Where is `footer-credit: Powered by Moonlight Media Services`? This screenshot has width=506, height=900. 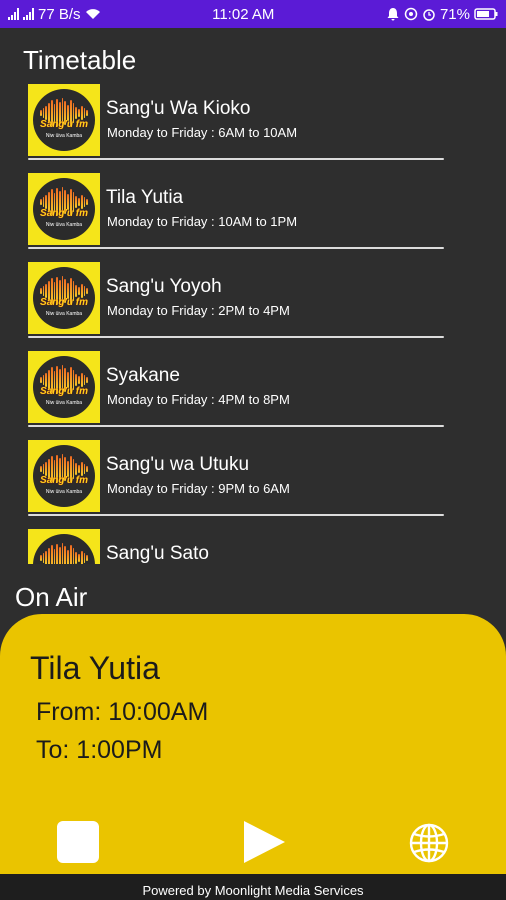 footer-credit: Powered by Moonlight Media Services is located at coordinates (253, 887).